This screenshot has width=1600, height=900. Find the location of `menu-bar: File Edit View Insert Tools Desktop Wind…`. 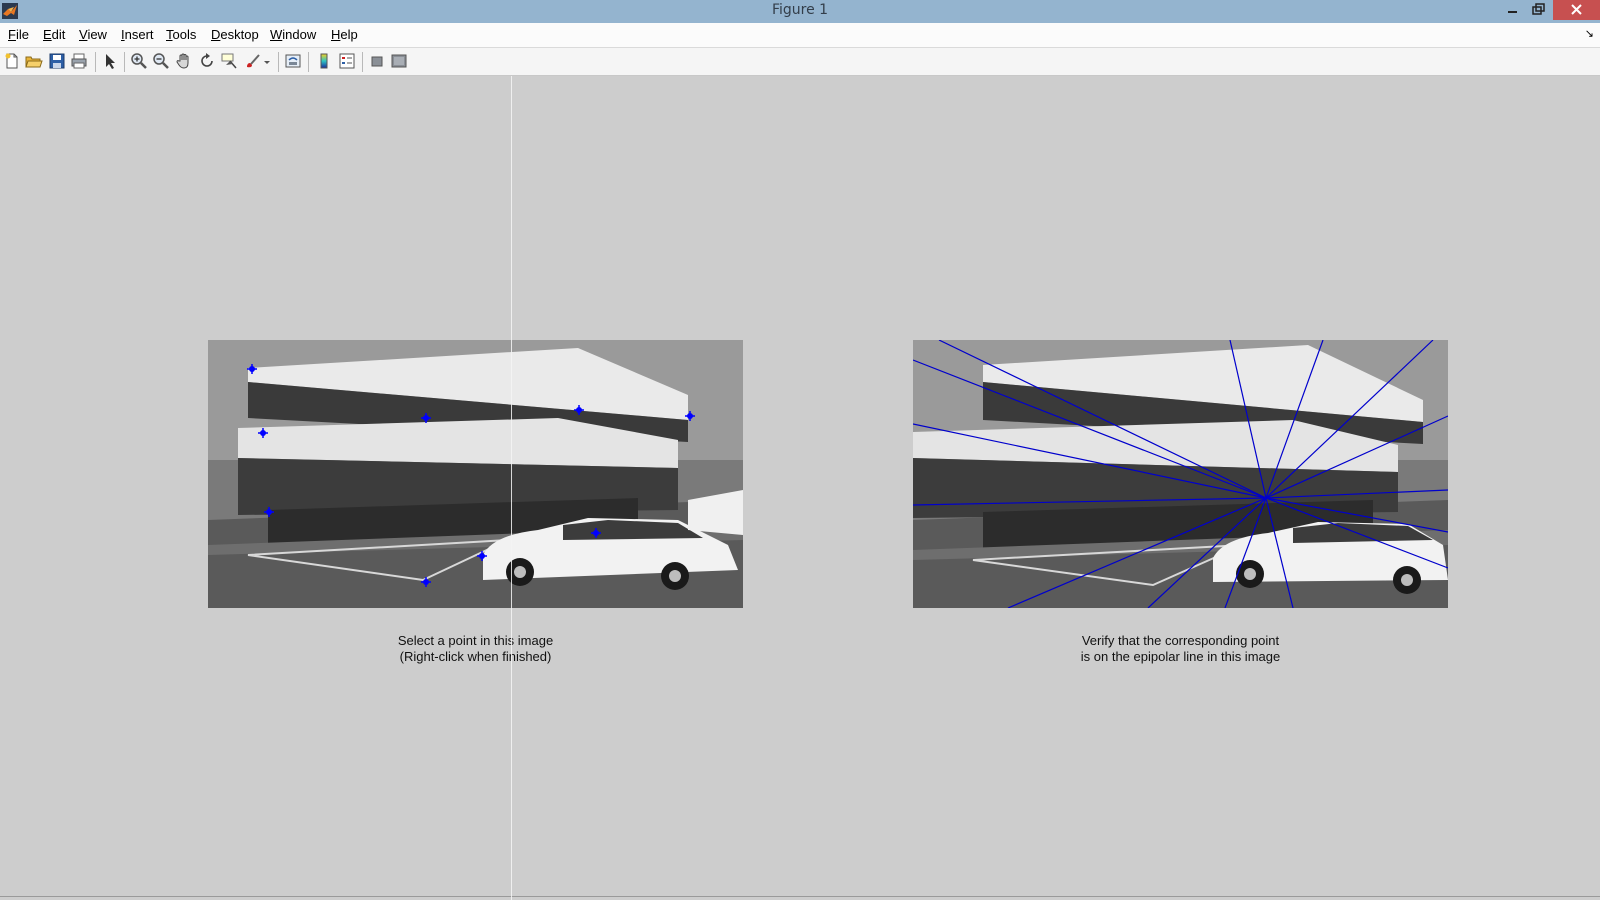

menu-bar: File Edit View Insert Tools Desktop Wind… is located at coordinates (800, 35).